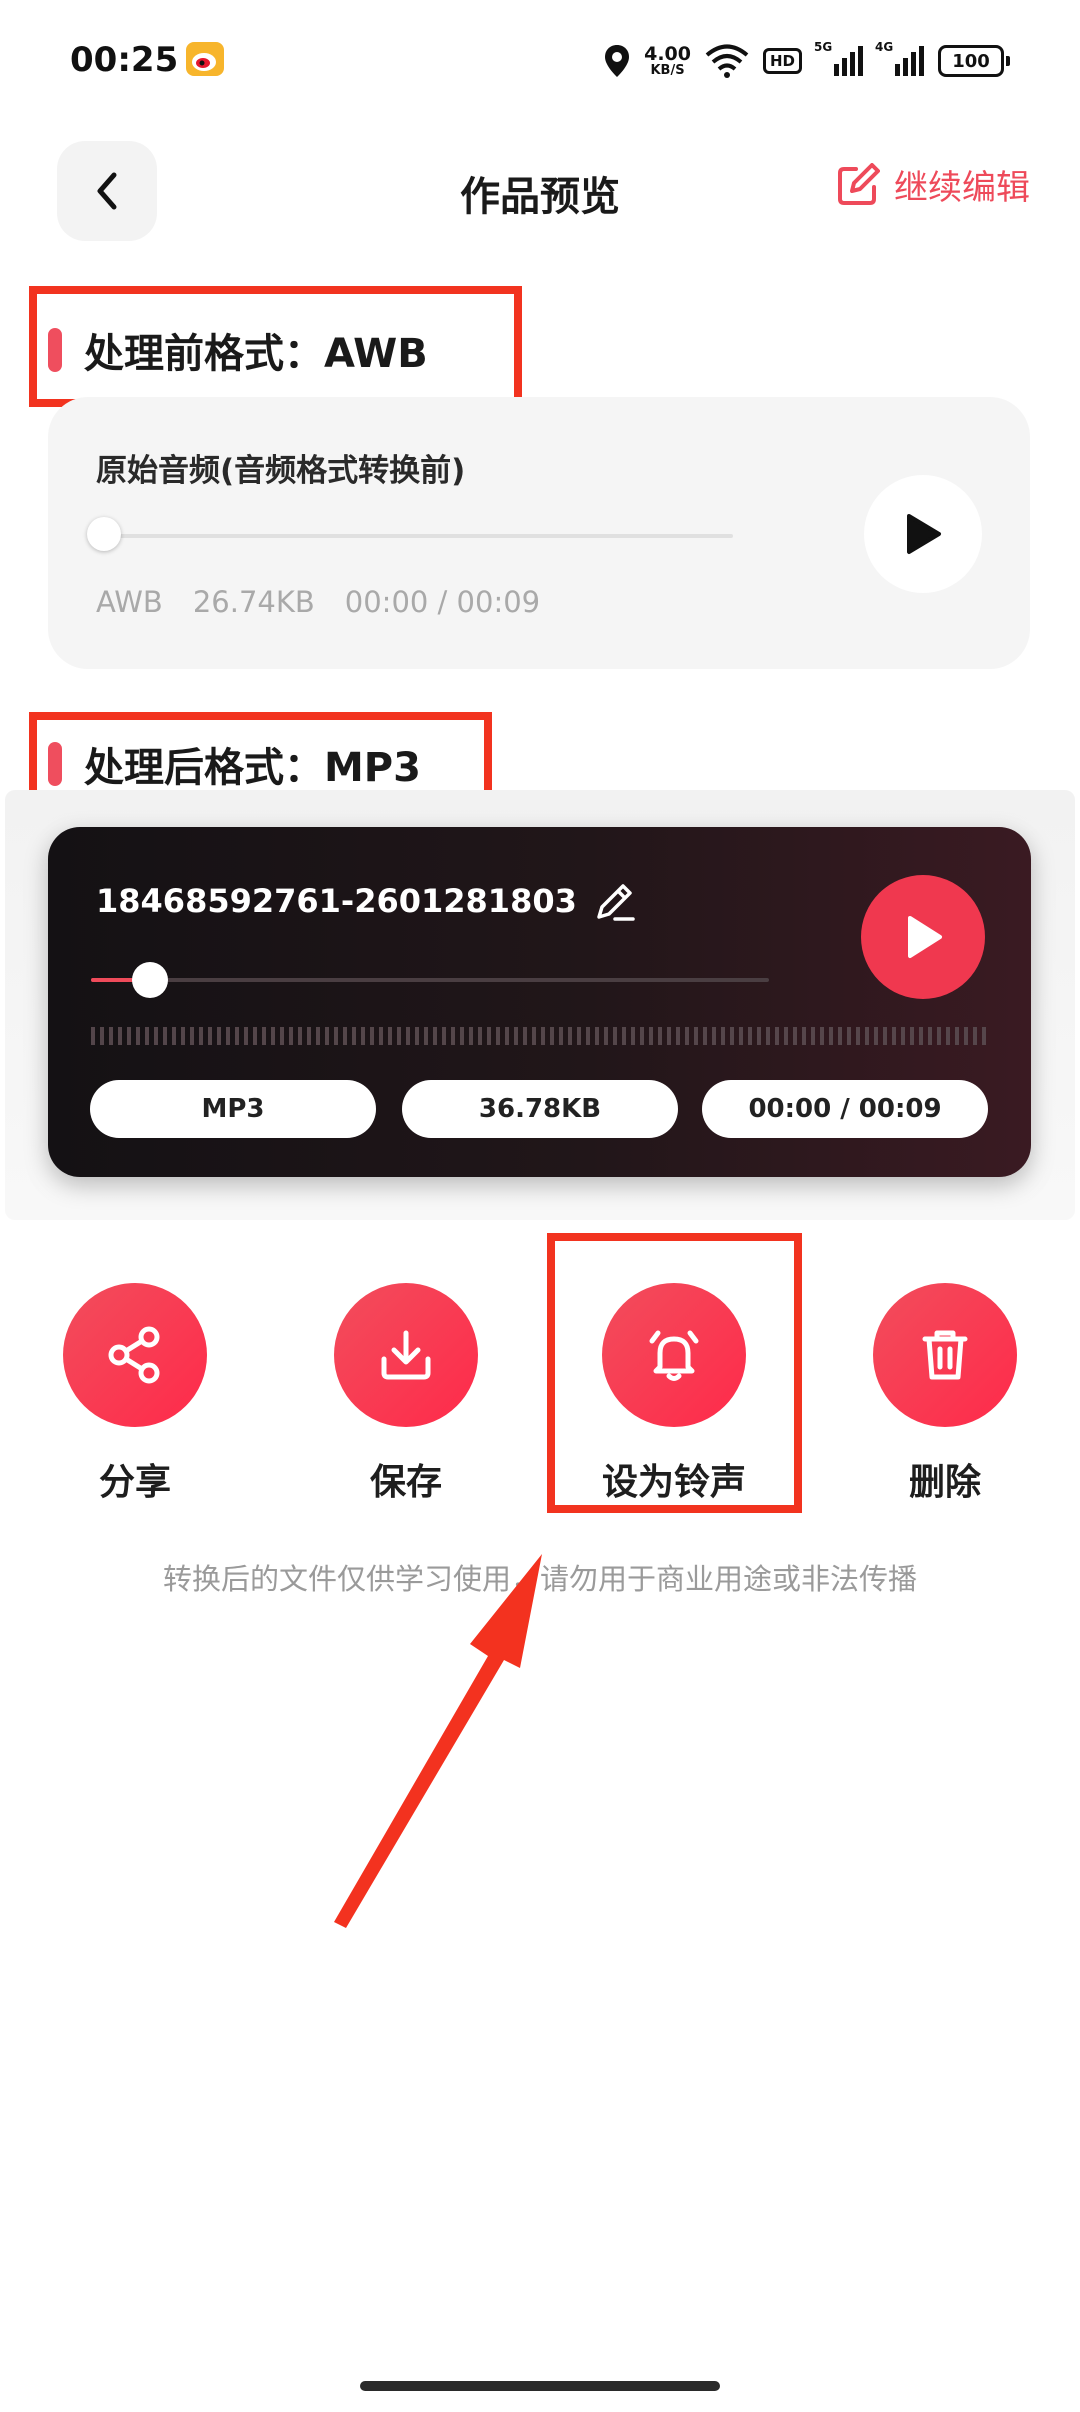 This screenshot has width=1080, height=2412. I want to click on delete-circle, so click(945, 1355).